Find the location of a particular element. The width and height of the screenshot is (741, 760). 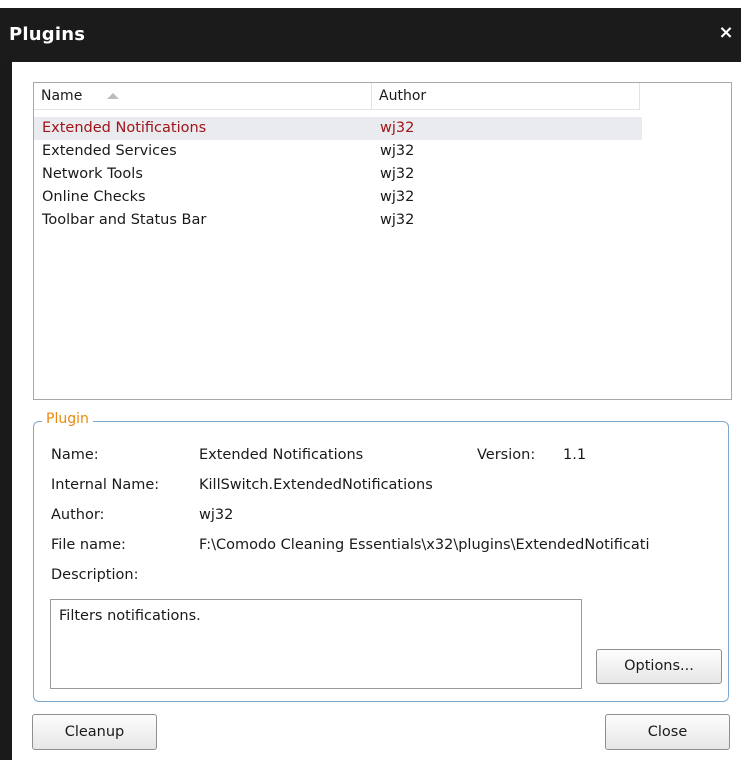

list-item: Network Tools wj32 is located at coordinates (338, 174).